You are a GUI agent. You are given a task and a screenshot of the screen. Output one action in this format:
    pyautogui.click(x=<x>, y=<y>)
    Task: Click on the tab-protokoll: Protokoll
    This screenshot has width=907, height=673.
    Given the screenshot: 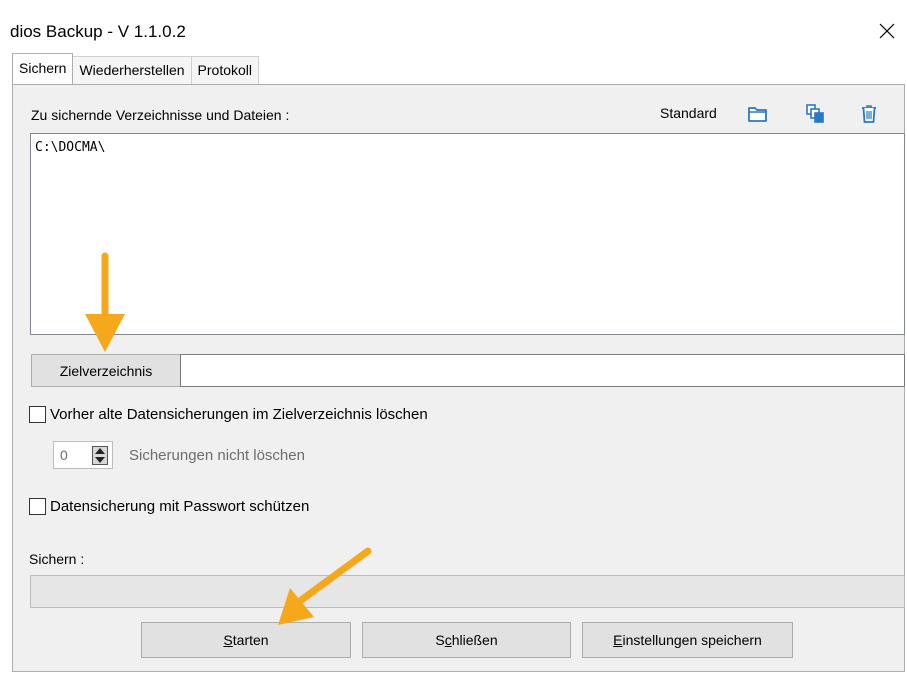 What is the action you would take?
    pyautogui.click(x=224, y=70)
    